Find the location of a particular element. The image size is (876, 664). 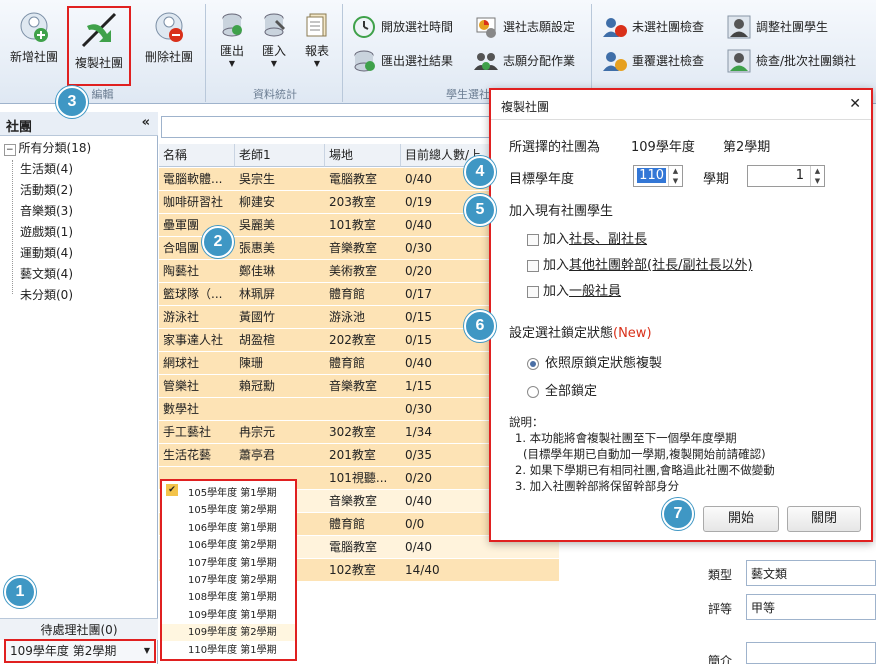

add-club-label: 新增社團 is located at coordinates (33, 57).